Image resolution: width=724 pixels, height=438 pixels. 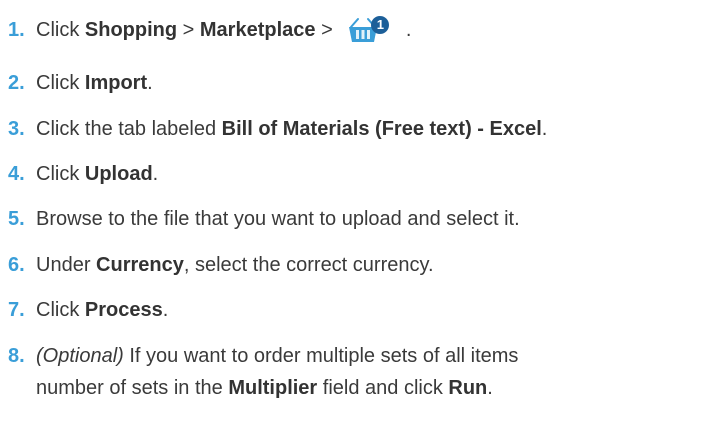 I want to click on step-text-part: field and click, so click(x=383, y=388).